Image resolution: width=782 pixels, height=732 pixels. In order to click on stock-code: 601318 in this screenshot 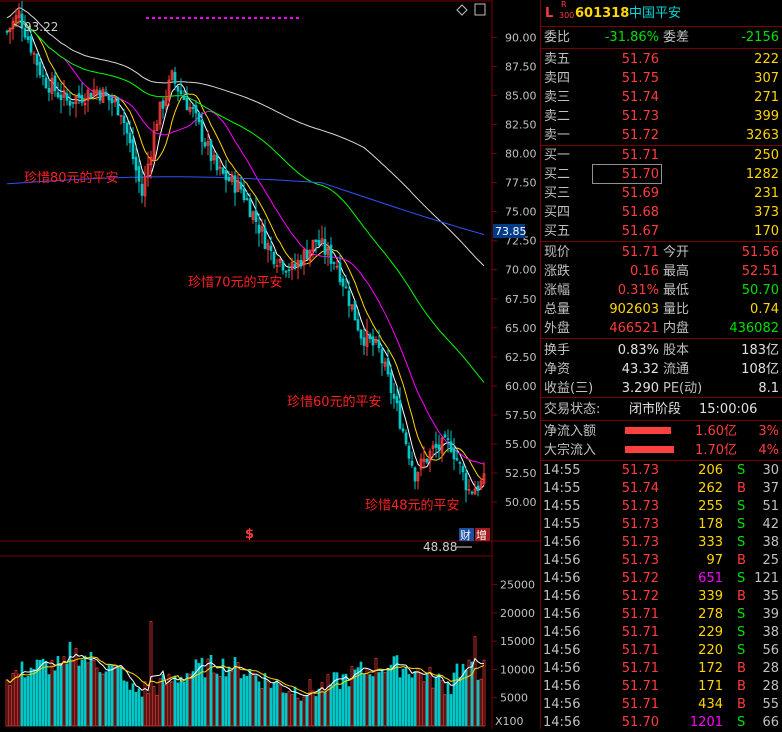, I will do `click(602, 13)`.